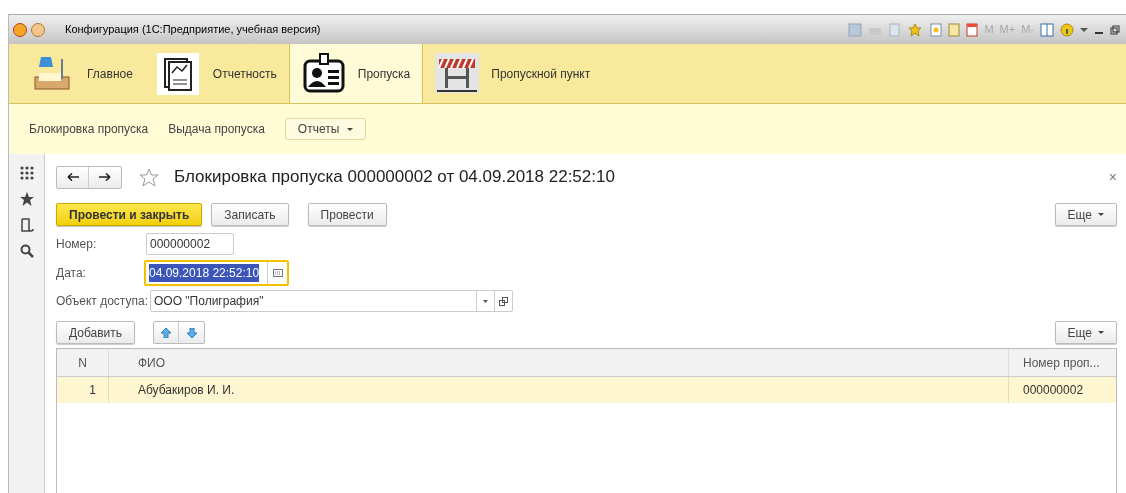  I want to click on input-field: 000000002, so click(190, 244).